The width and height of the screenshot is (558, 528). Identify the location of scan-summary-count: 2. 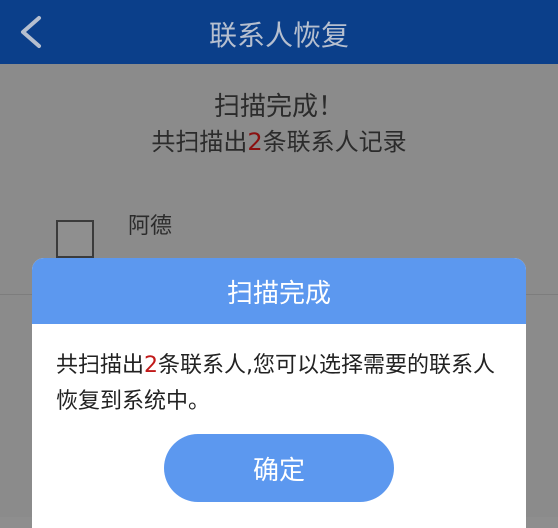
(255, 142).